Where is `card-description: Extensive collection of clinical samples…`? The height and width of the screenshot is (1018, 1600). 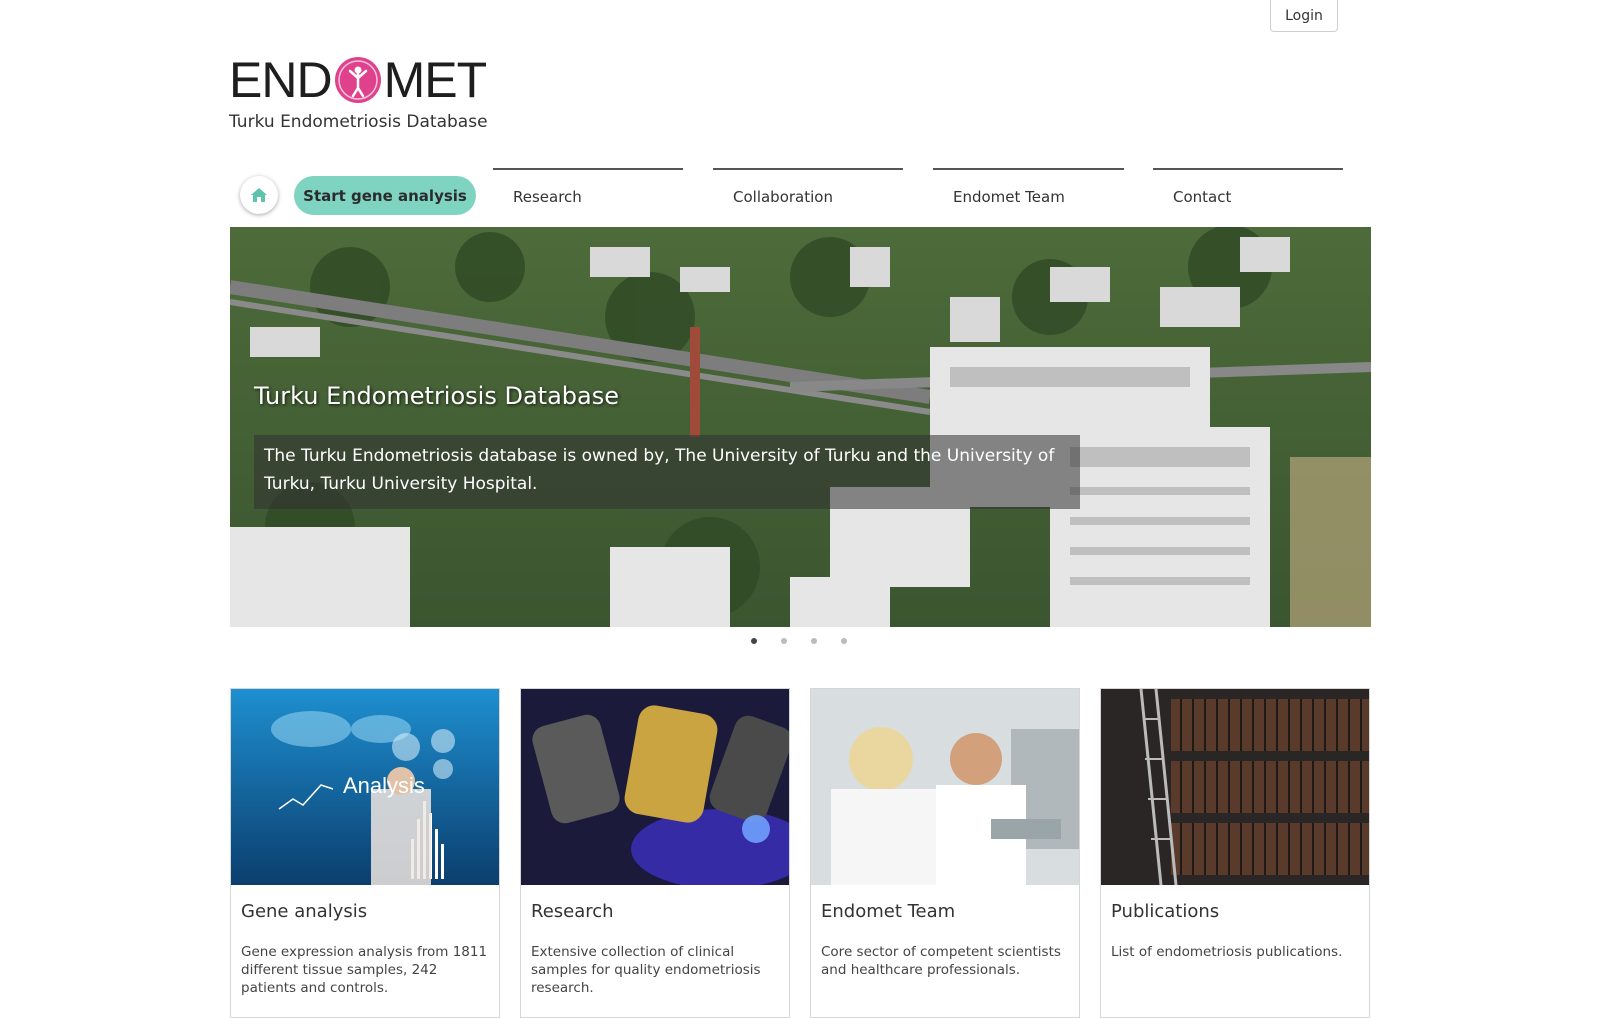
card-description: Extensive collection of clinical samples… is located at coordinates (646, 970).